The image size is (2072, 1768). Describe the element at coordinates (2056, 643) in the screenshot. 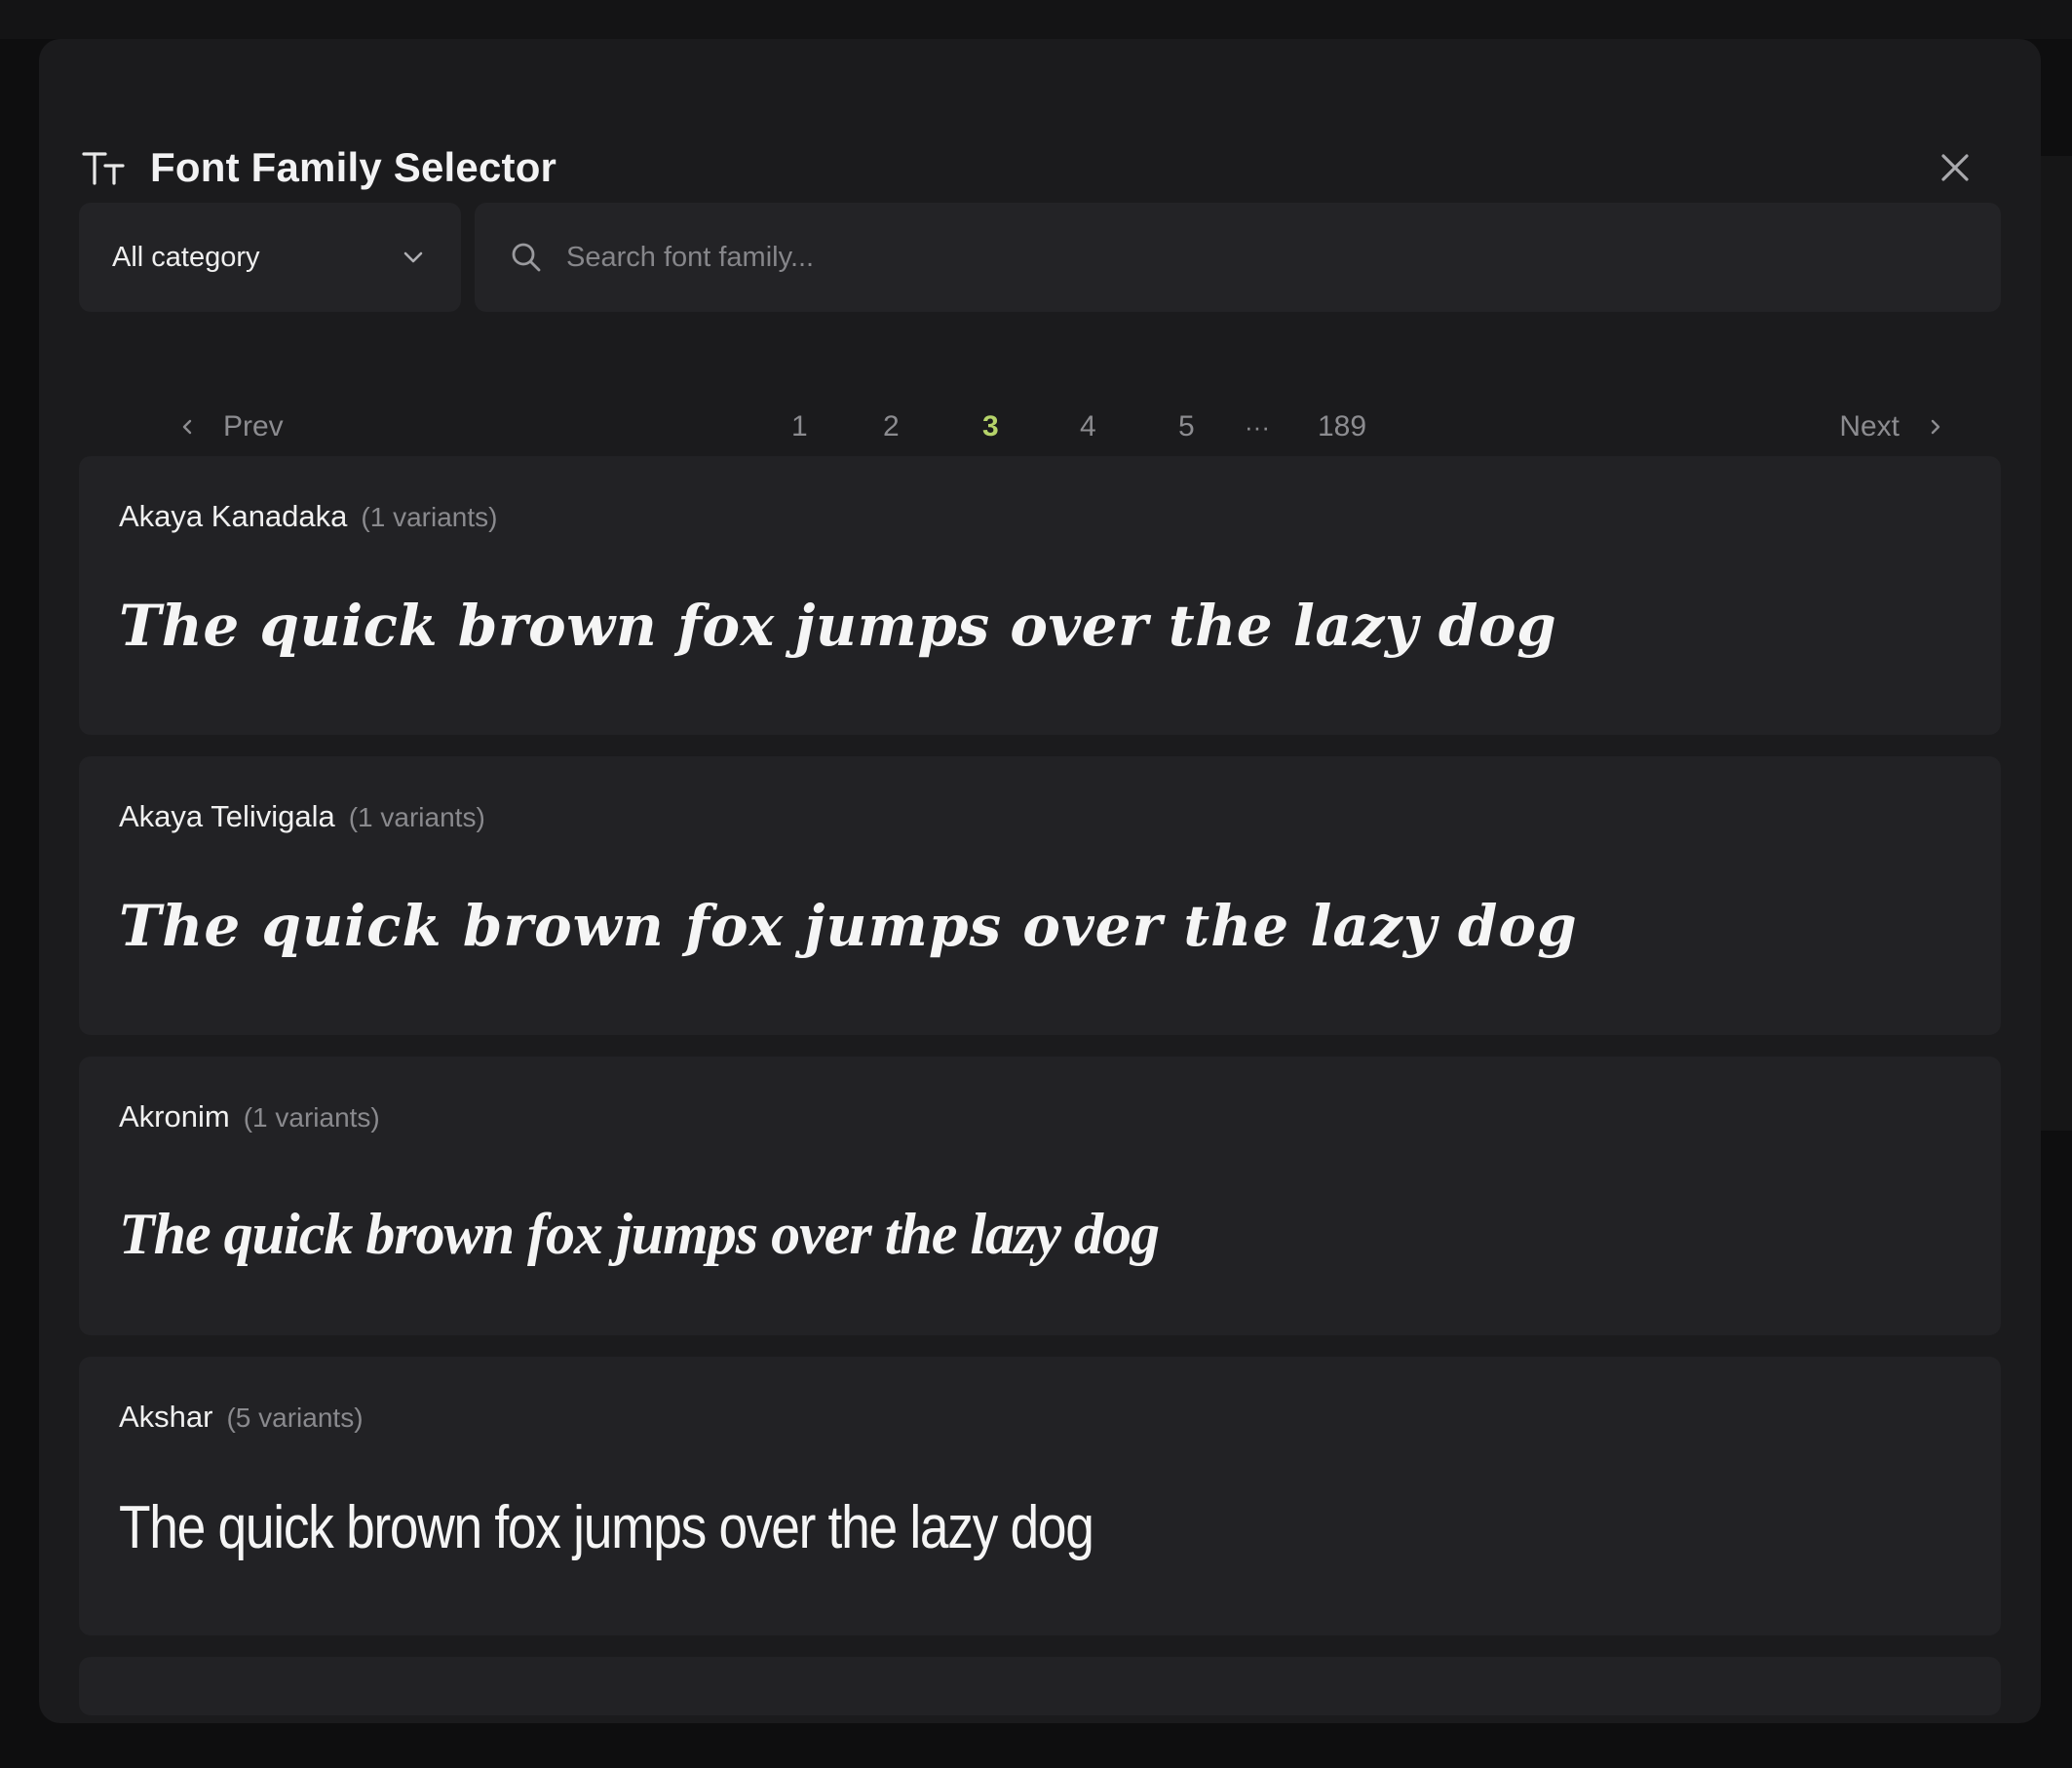

I see `background-sidebar` at that location.